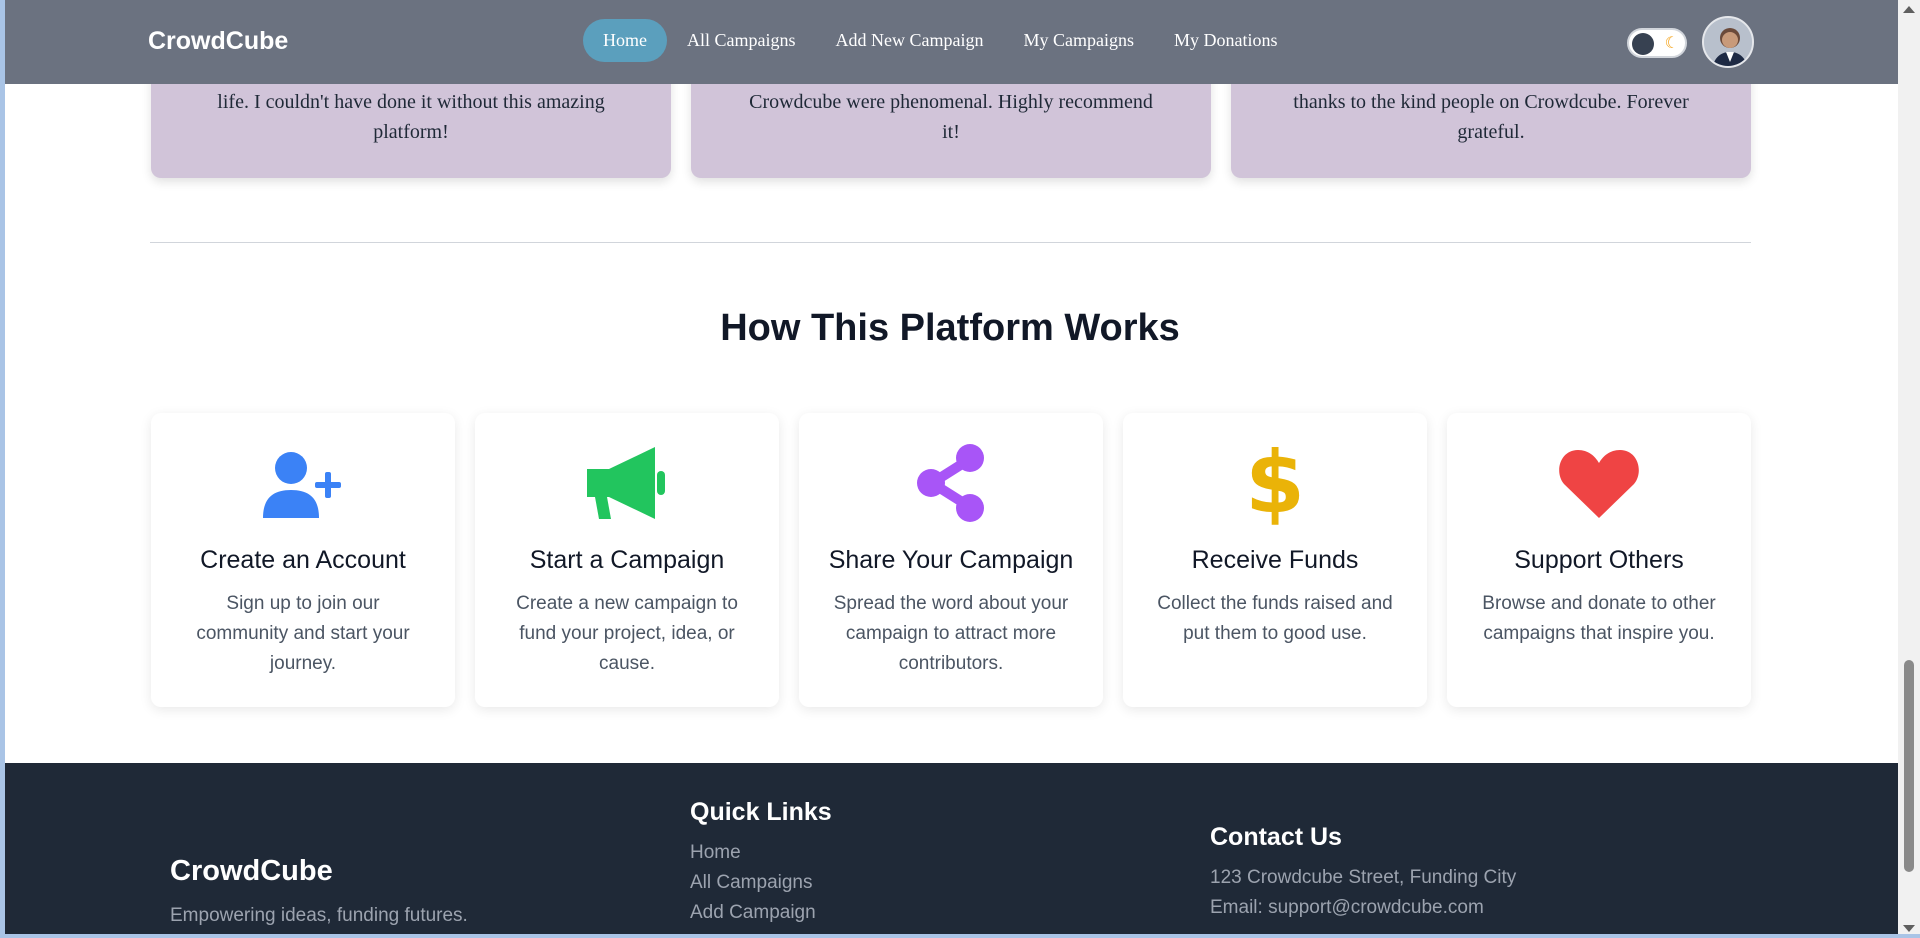  I want to click on contact-email: Email: support@crowdcube.com, so click(1347, 907).